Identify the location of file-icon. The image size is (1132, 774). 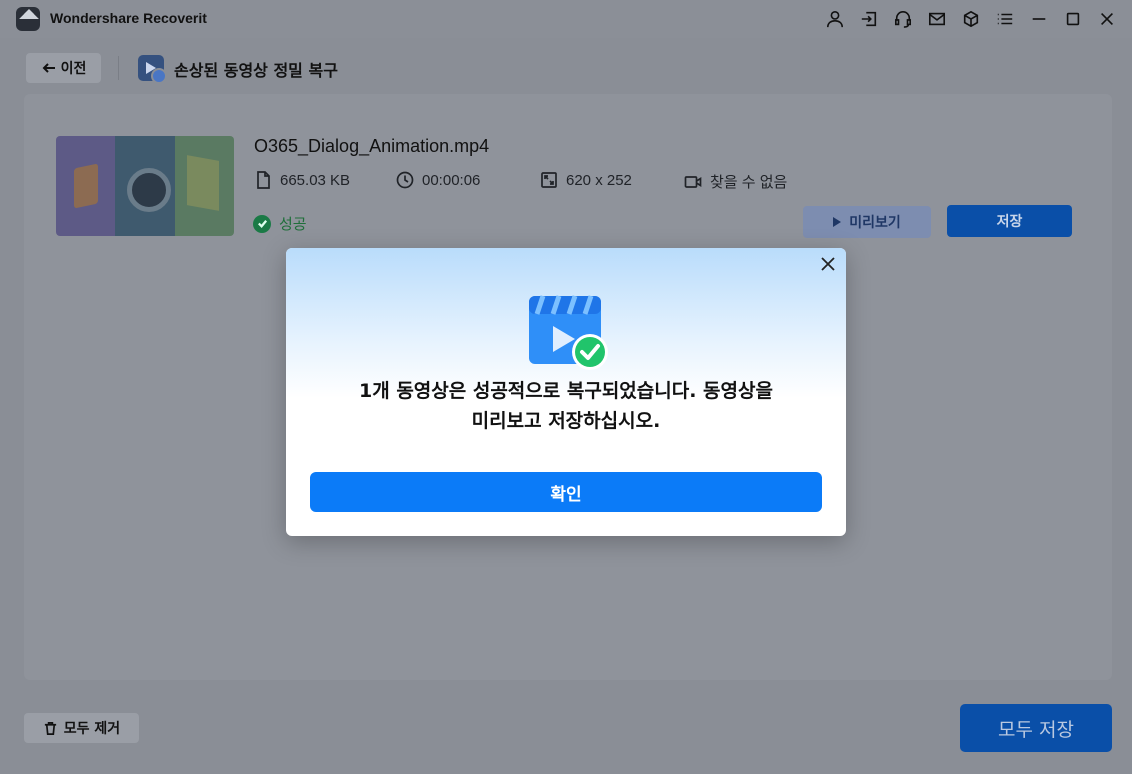
(263, 180).